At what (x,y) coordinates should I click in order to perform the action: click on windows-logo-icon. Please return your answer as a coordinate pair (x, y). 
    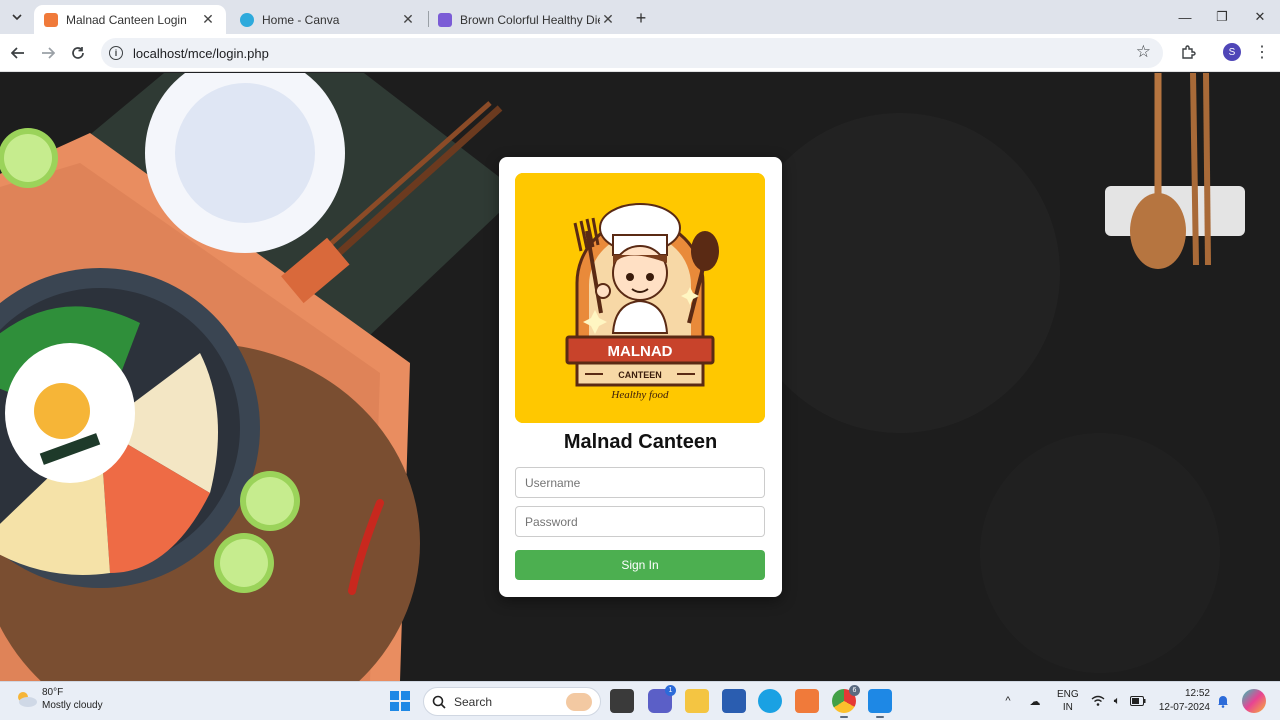
    Looking at the image, I should click on (400, 701).